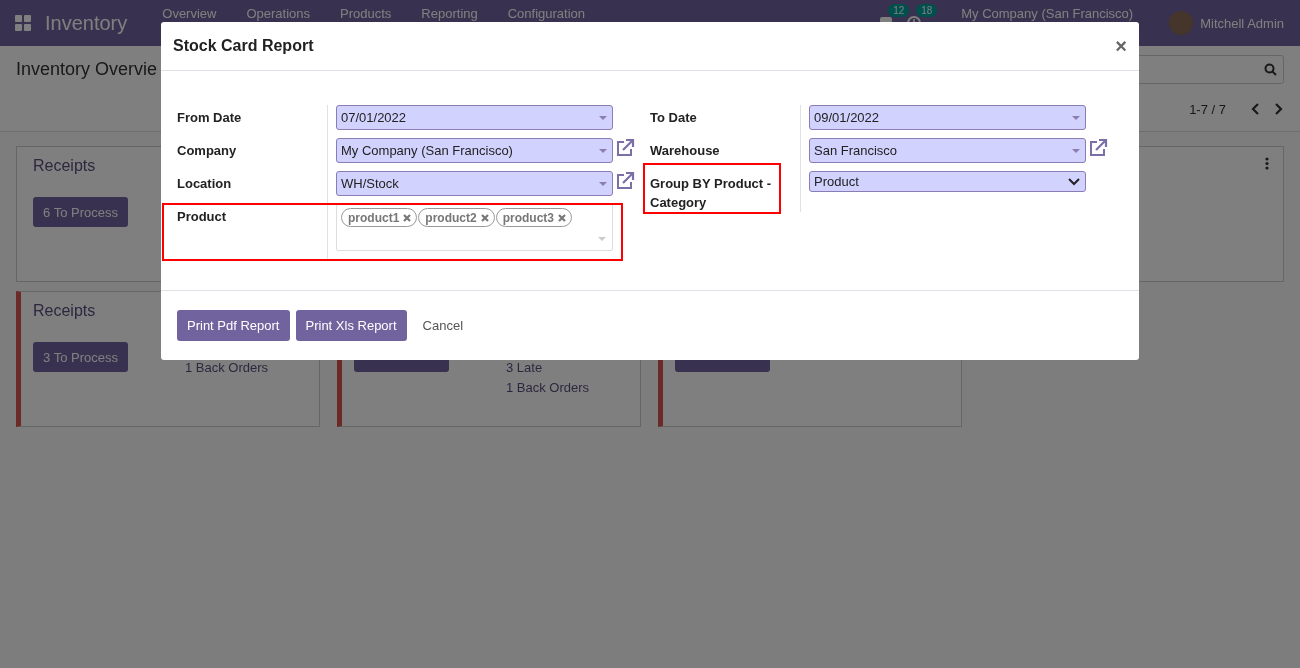 This screenshot has width=1300, height=668. I want to click on next-icon, so click(1279, 109).